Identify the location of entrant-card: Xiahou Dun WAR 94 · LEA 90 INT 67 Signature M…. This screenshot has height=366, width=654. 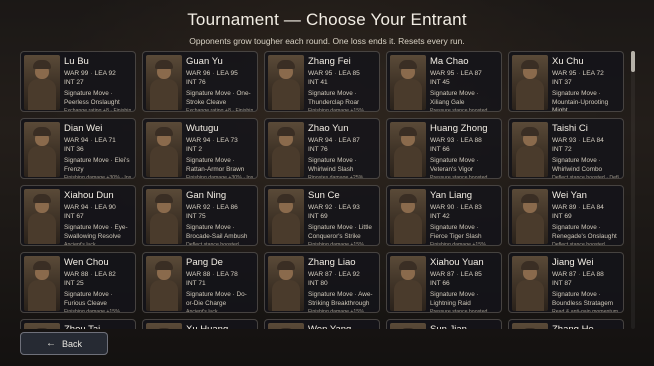
(78, 215).